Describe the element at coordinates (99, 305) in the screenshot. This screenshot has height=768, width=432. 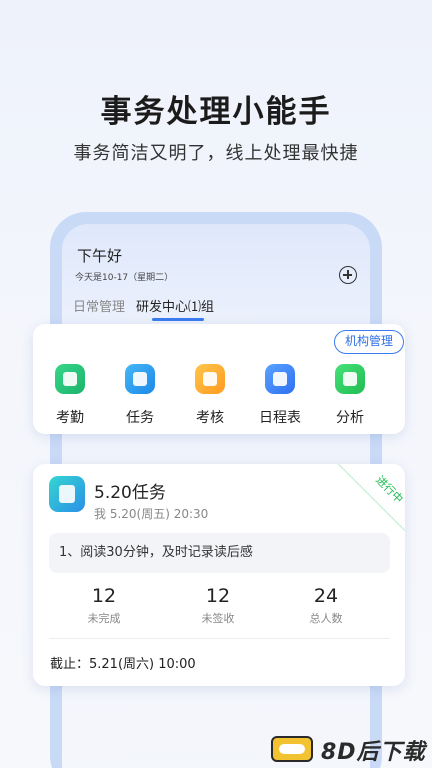
I see `tab-daily-management: 日常管理` at that location.